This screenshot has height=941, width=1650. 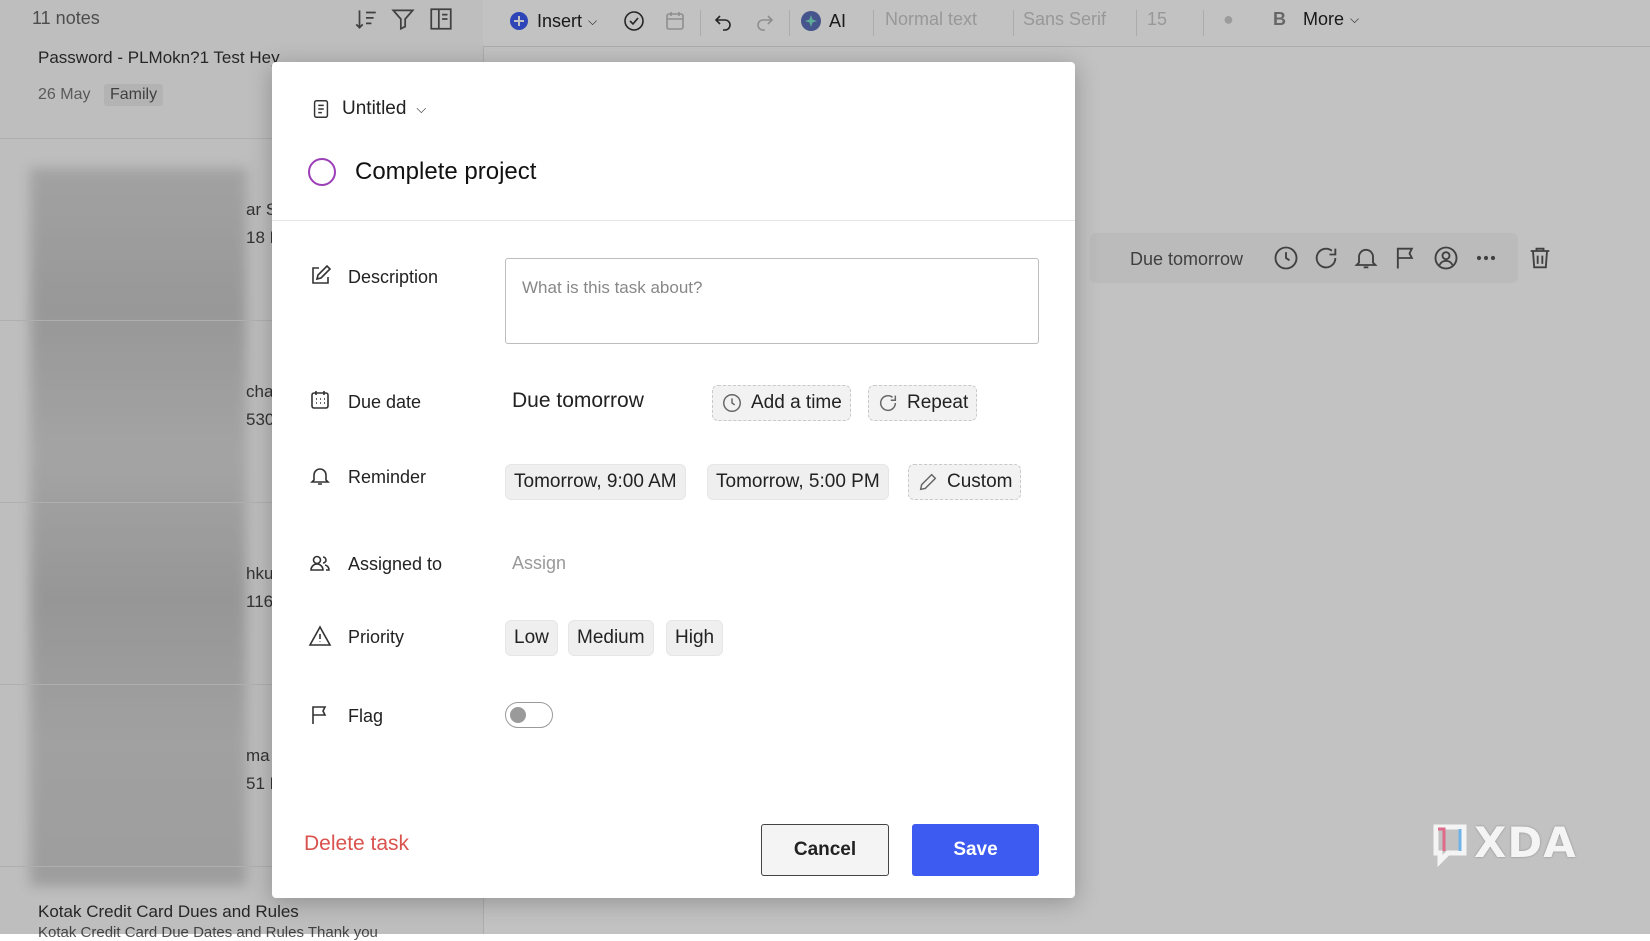 What do you see at coordinates (387, 477) in the screenshot?
I see `reminder-label: Reminder` at bounding box center [387, 477].